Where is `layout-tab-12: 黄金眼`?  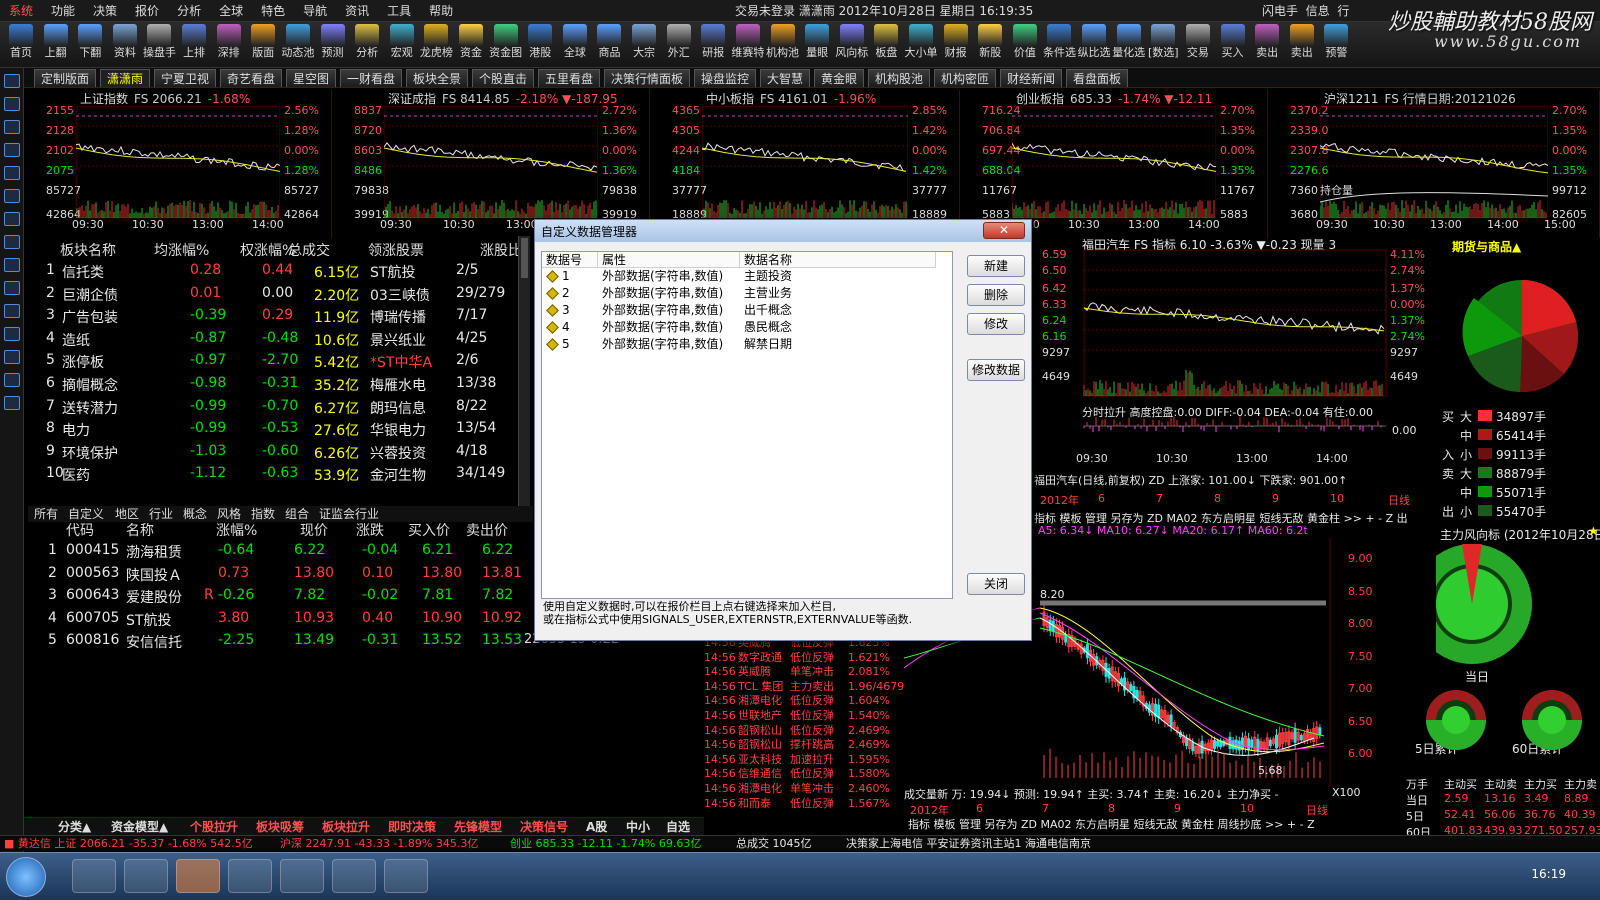 layout-tab-12: 黄金眼 is located at coordinates (839, 78).